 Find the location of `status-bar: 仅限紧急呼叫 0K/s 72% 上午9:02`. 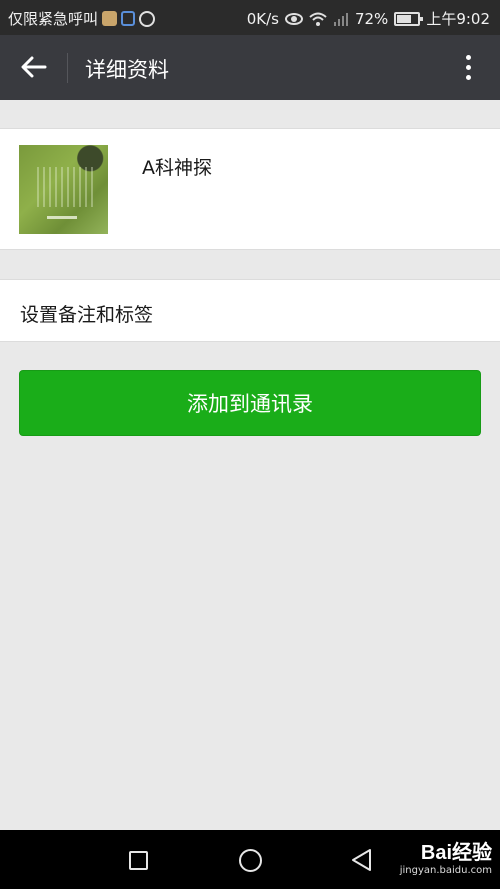

status-bar: 仅限紧急呼叫 0K/s 72% 上午9:02 is located at coordinates (250, 17).